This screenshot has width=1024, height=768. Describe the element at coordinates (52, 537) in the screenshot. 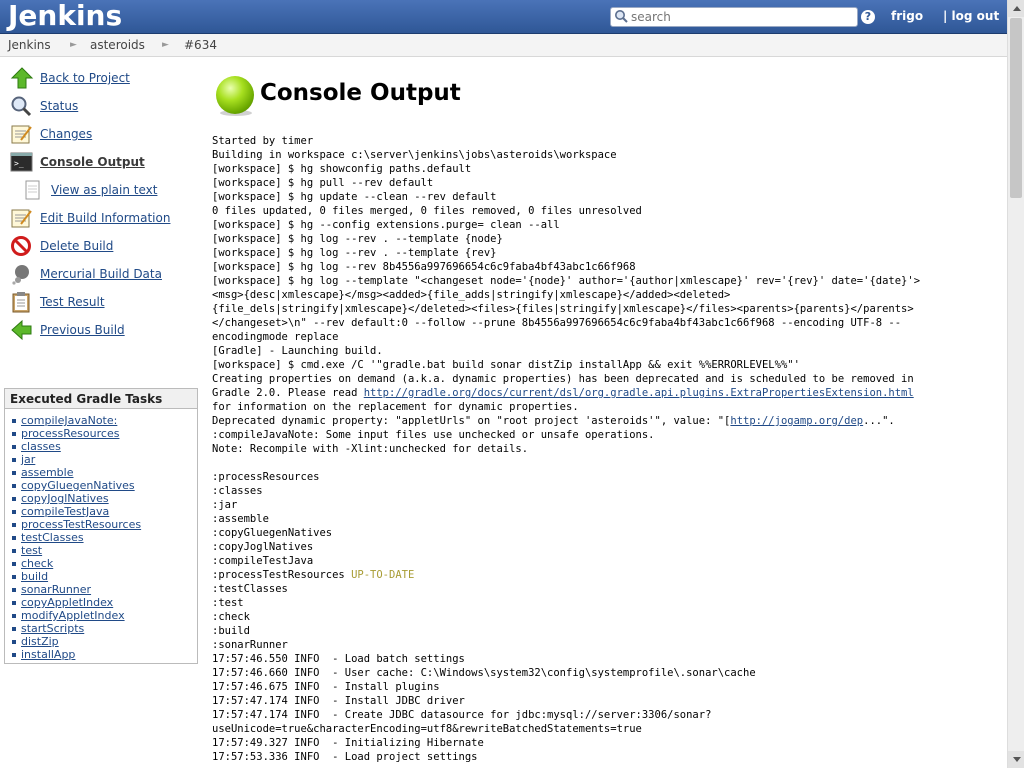

I see `gradle-task-link: testClasses` at that location.